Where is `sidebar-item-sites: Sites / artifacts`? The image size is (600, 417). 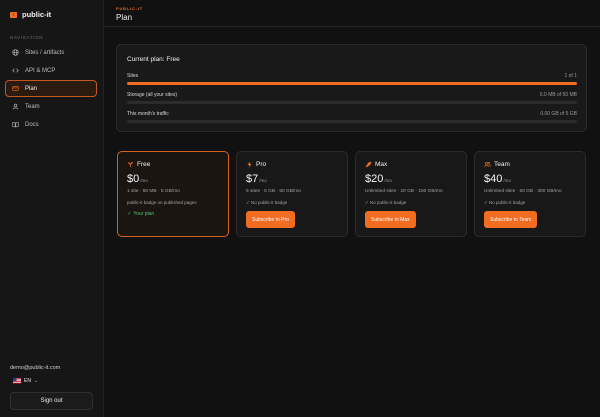 sidebar-item-sites: Sites / artifacts is located at coordinates (51, 52).